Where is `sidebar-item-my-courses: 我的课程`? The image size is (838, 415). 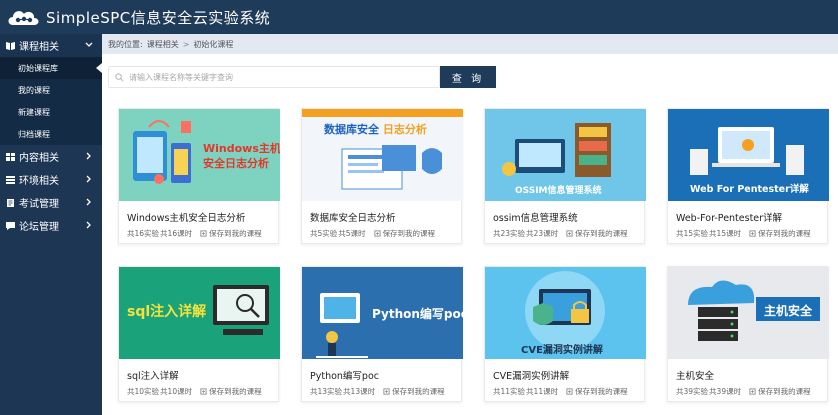 sidebar-item-my-courses: 我的课程 is located at coordinates (51, 90).